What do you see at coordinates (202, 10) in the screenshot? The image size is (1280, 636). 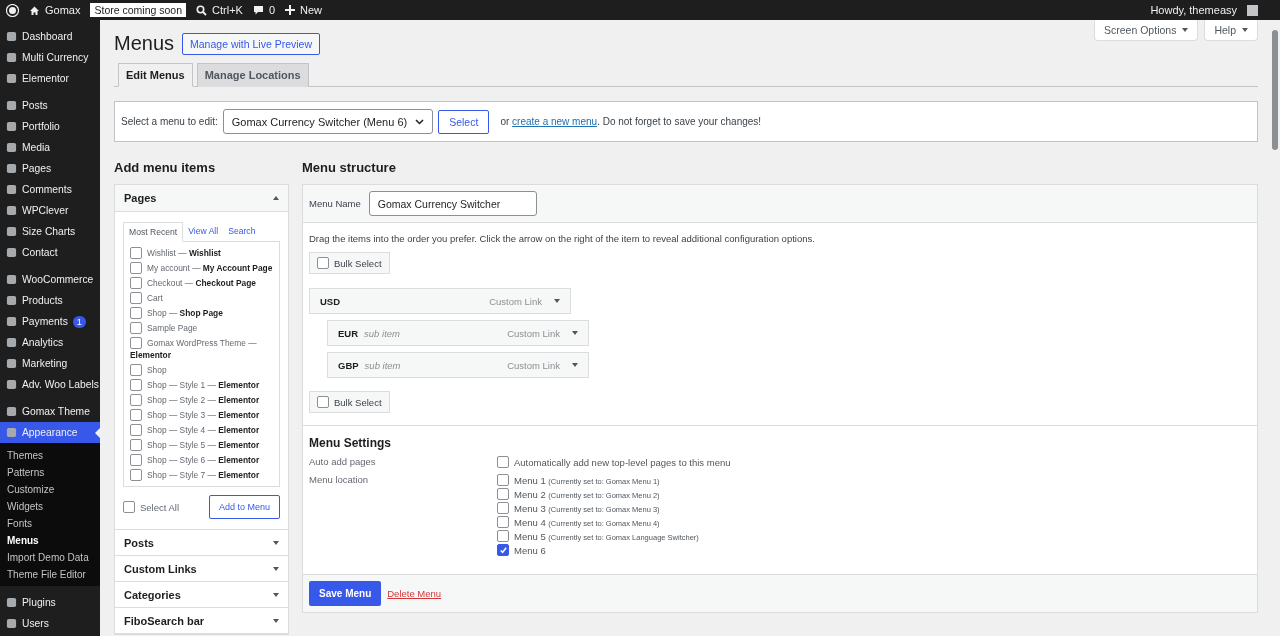 I see `search-icon` at bounding box center [202, 10].